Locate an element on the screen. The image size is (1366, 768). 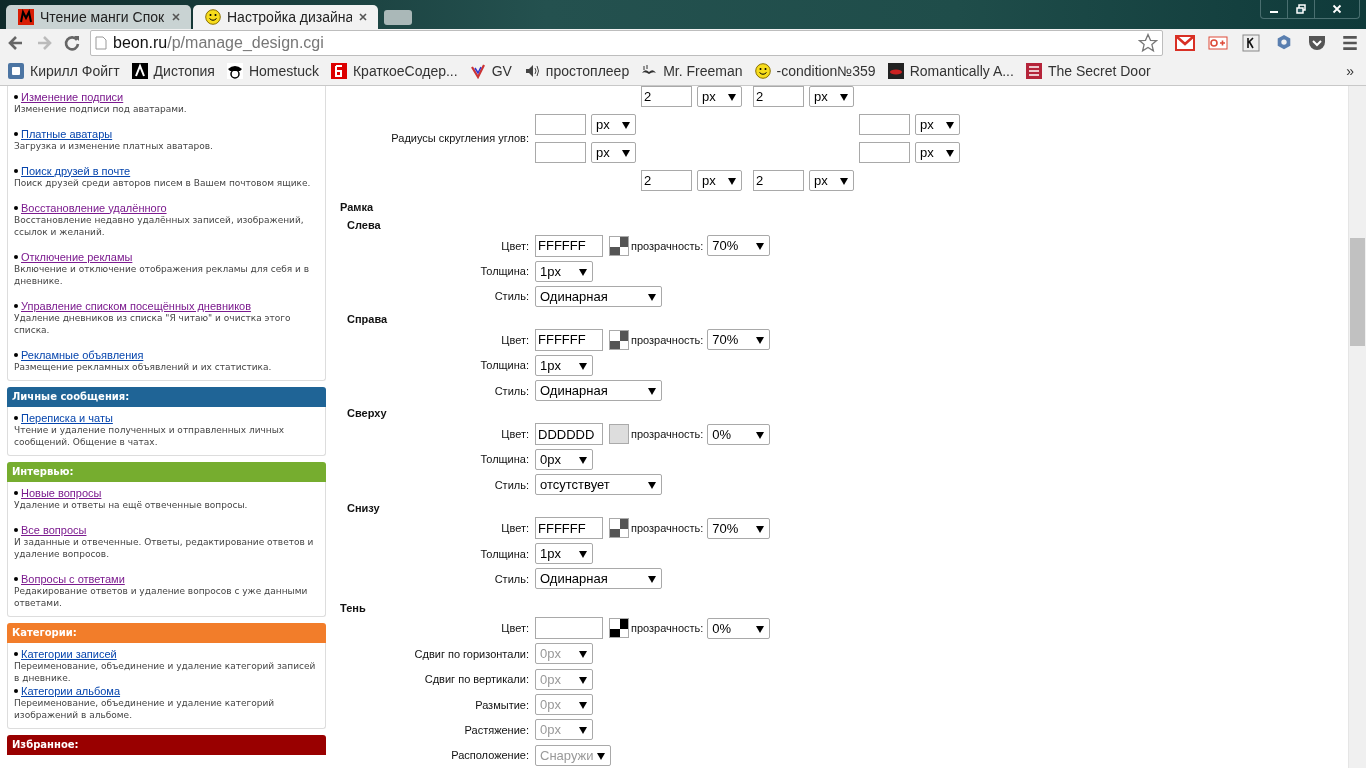
scrollbar-thumb is located at coordinates (1357, 292).